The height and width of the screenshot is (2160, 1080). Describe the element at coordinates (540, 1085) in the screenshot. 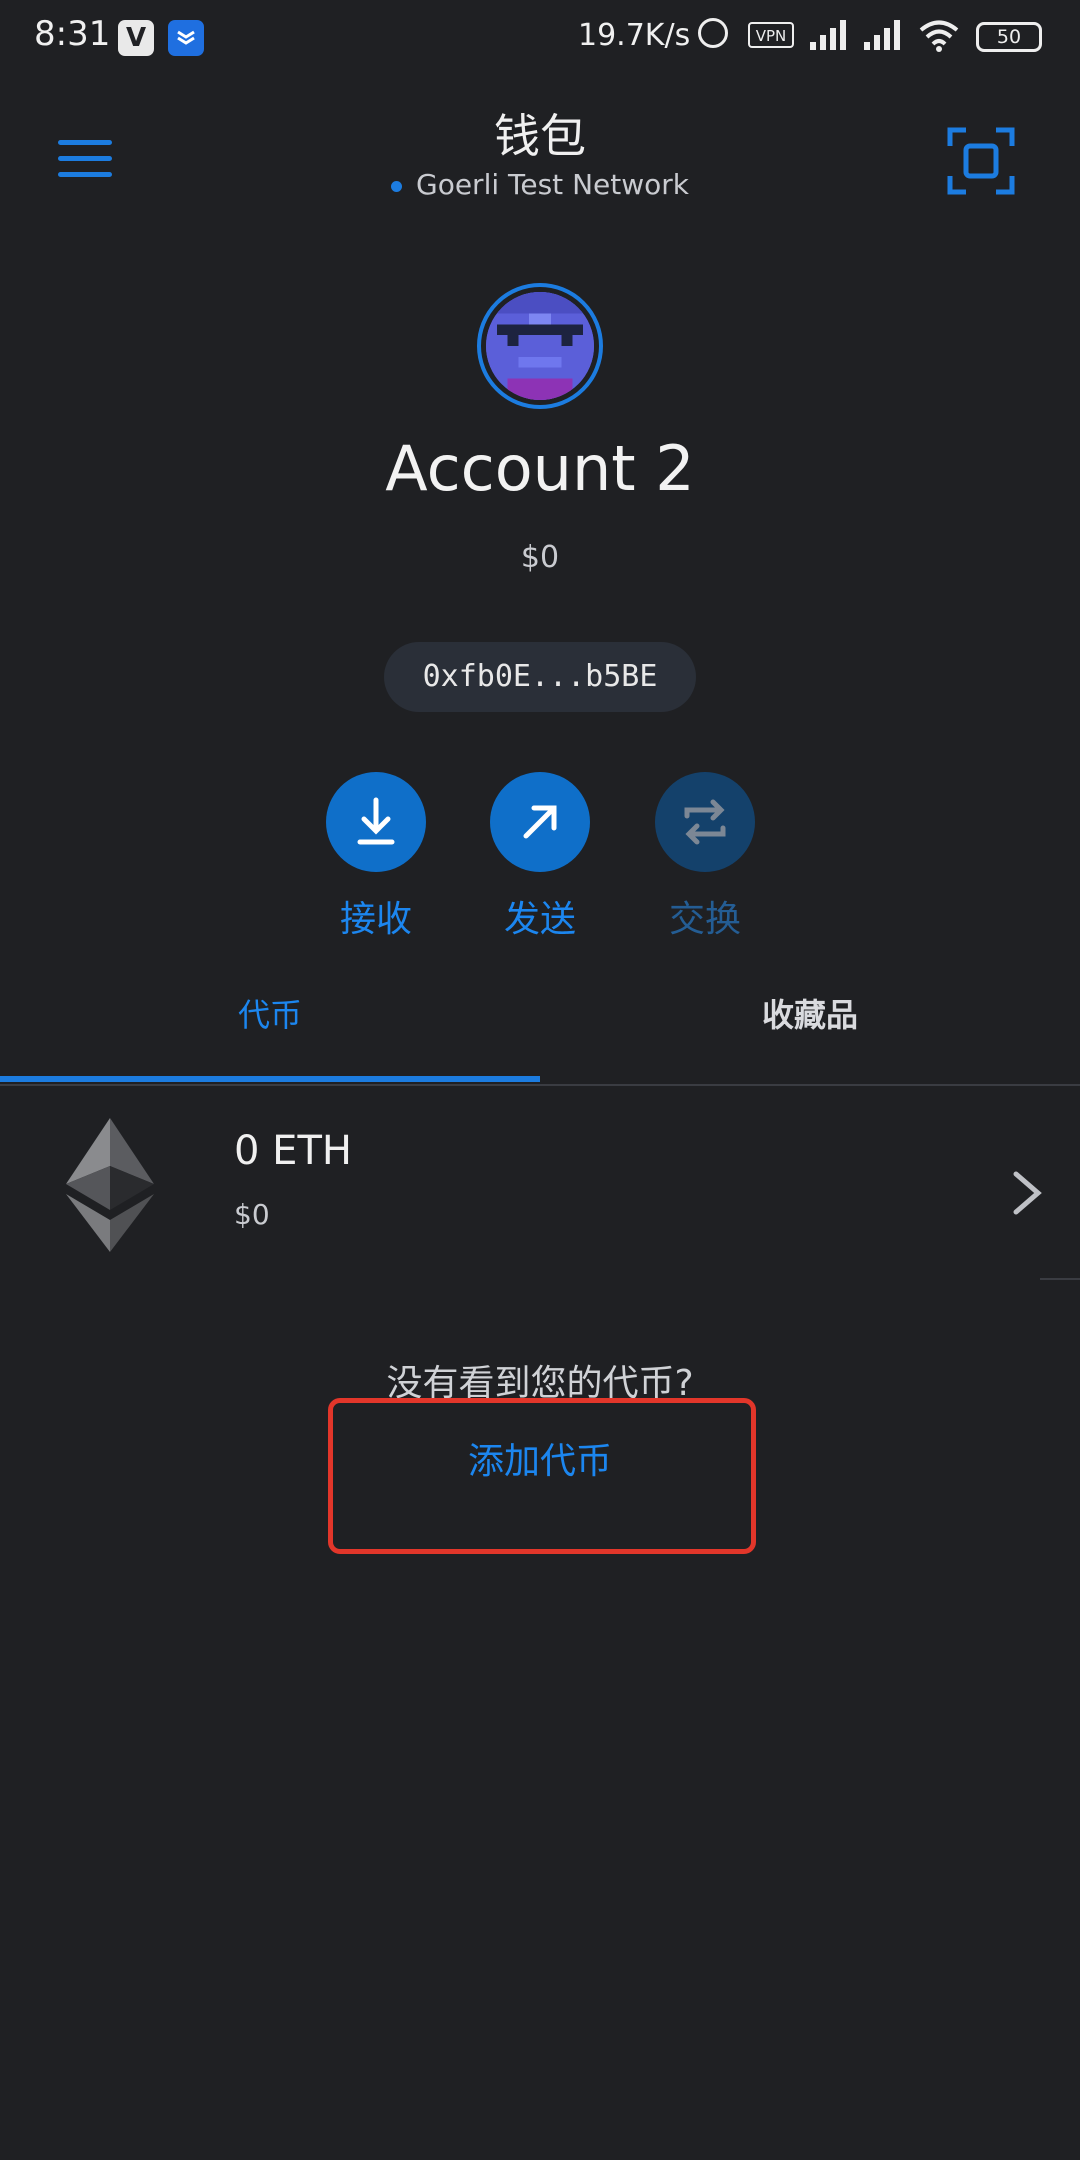

I see `tab-divider` at that location.